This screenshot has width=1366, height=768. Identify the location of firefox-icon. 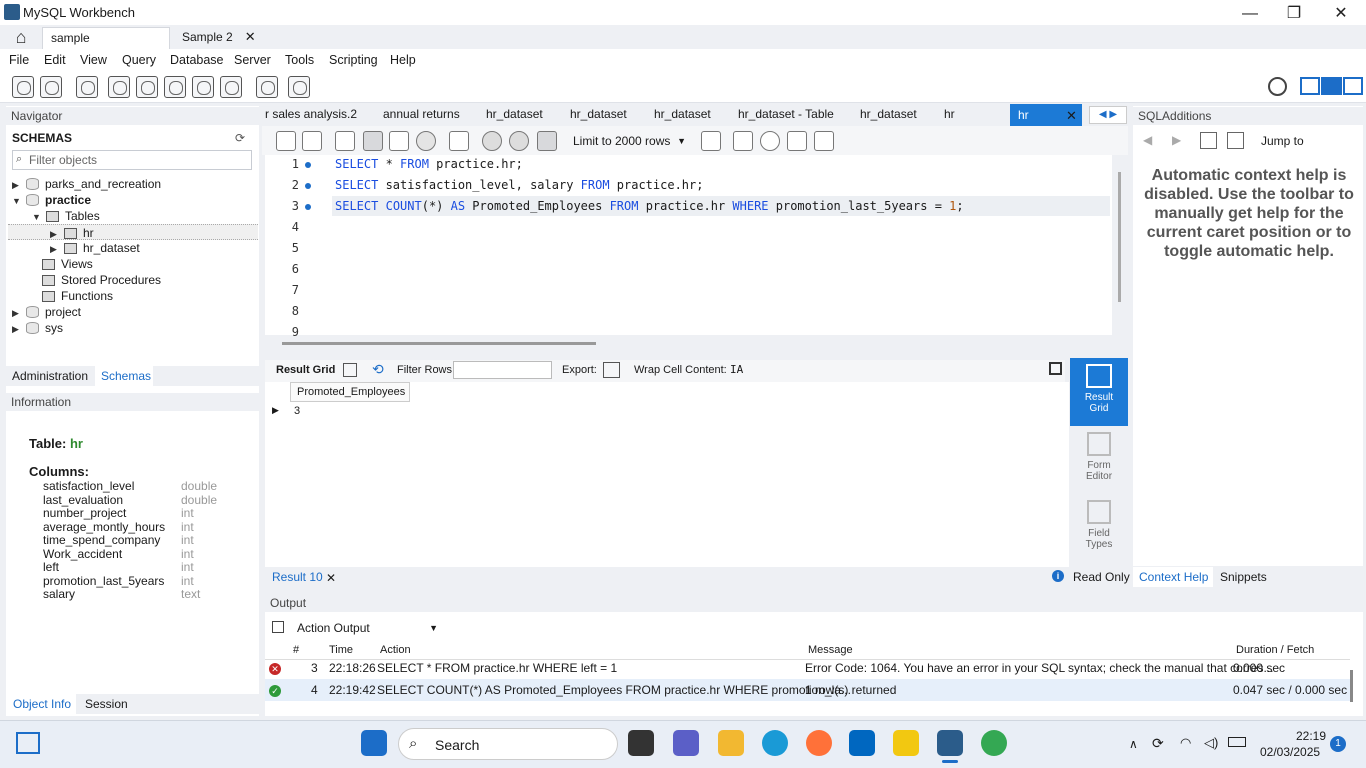
(819, 743).